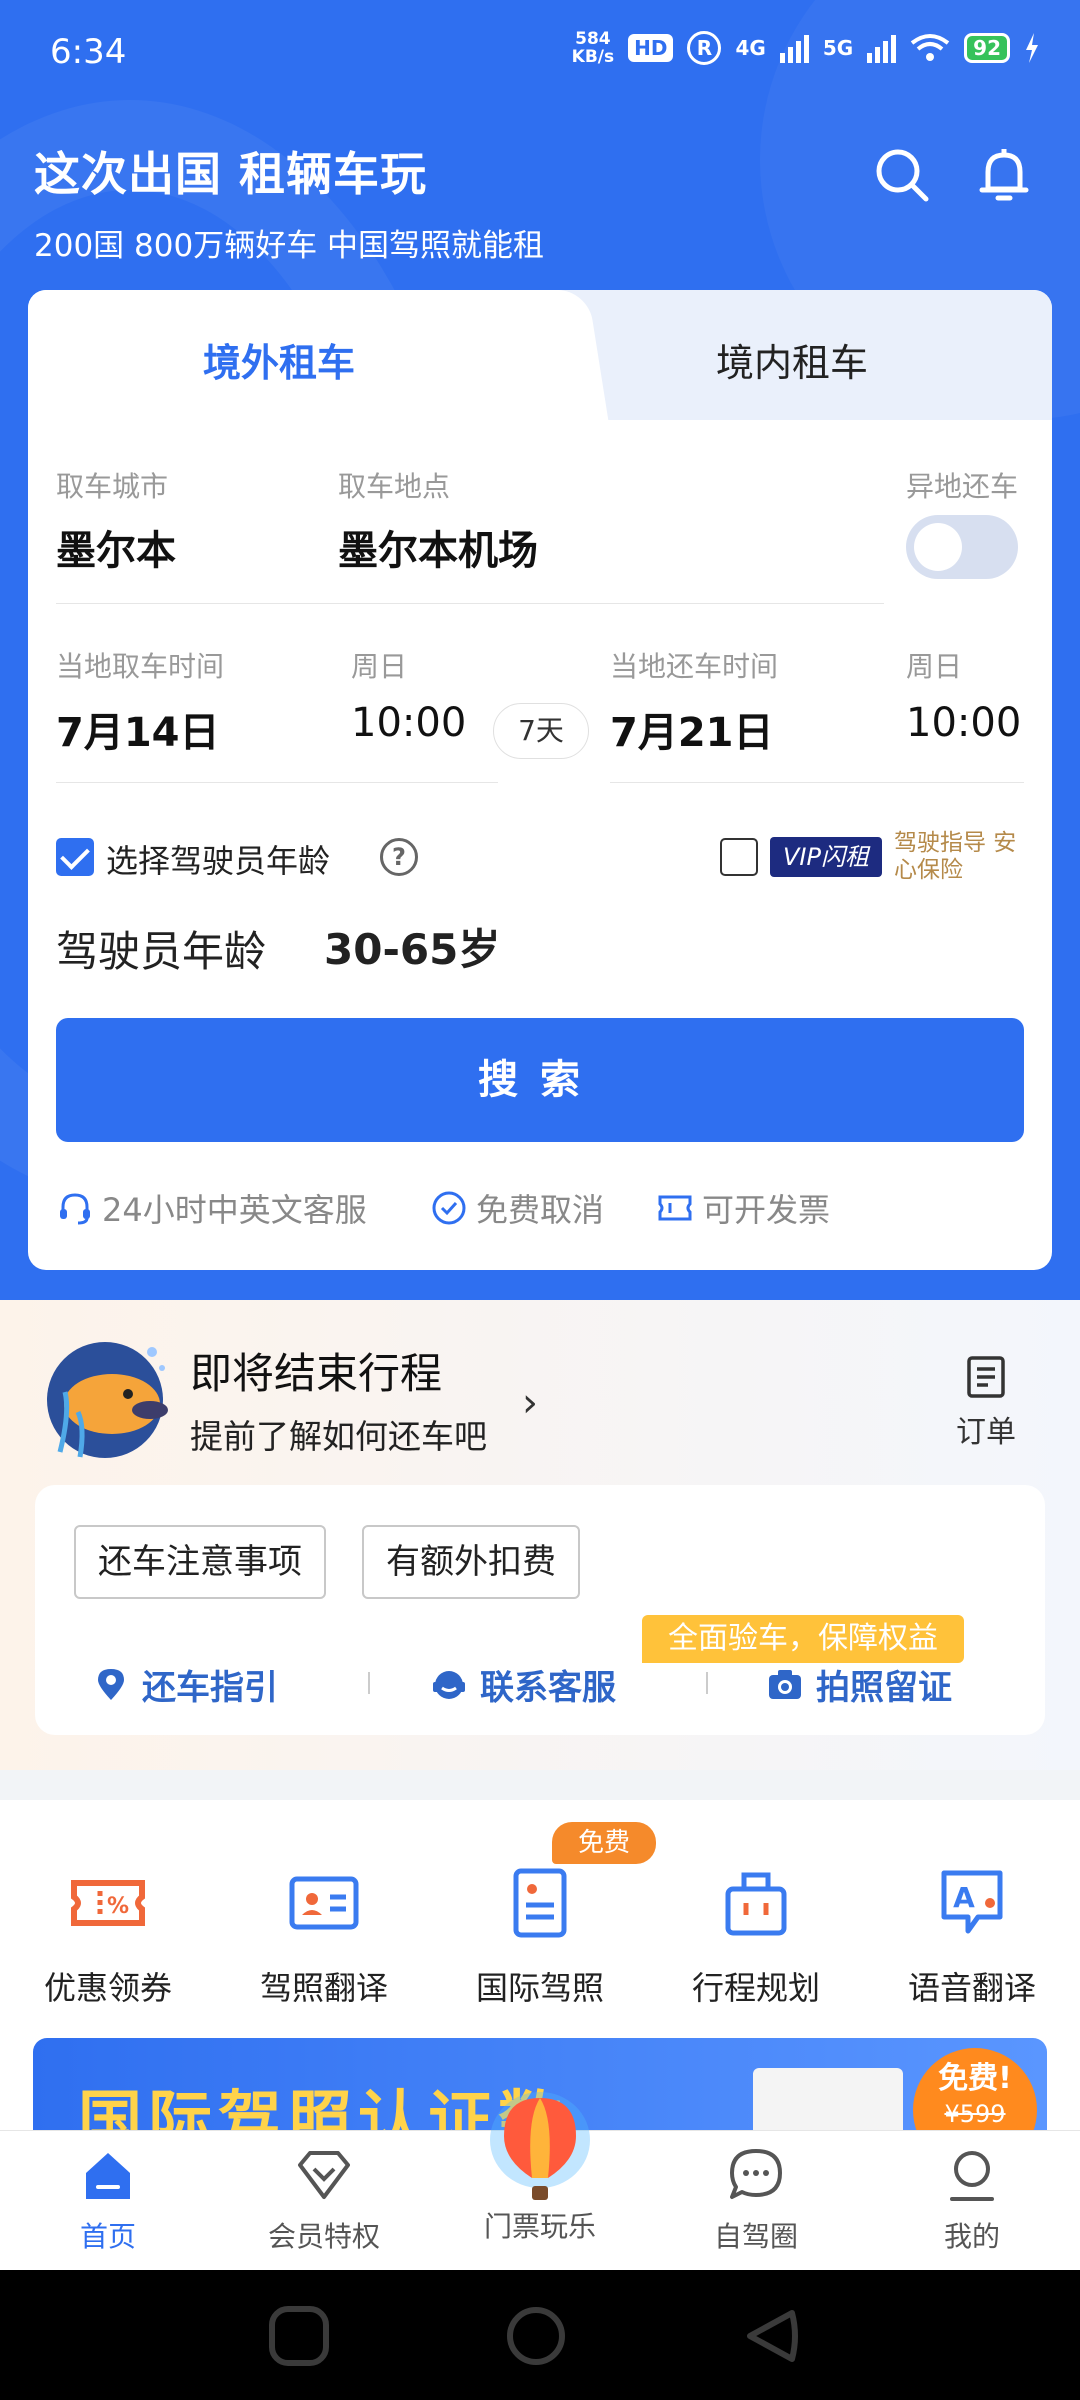  What do you see at coordinates (470, 603) in the screenshot?
I see `divider` at bounding box center [470, 603].